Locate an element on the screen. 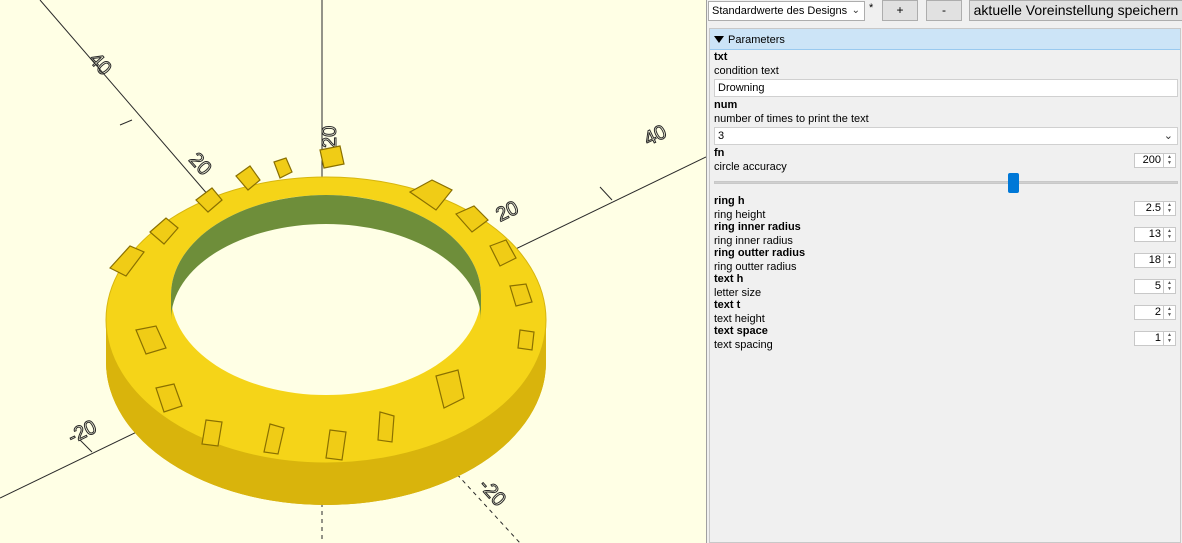 The width and height of the screenshot is (1182, 543). ring-inner-radius-spinbox: 13 ▲ ▼ is located at coordinates (1155, 234).